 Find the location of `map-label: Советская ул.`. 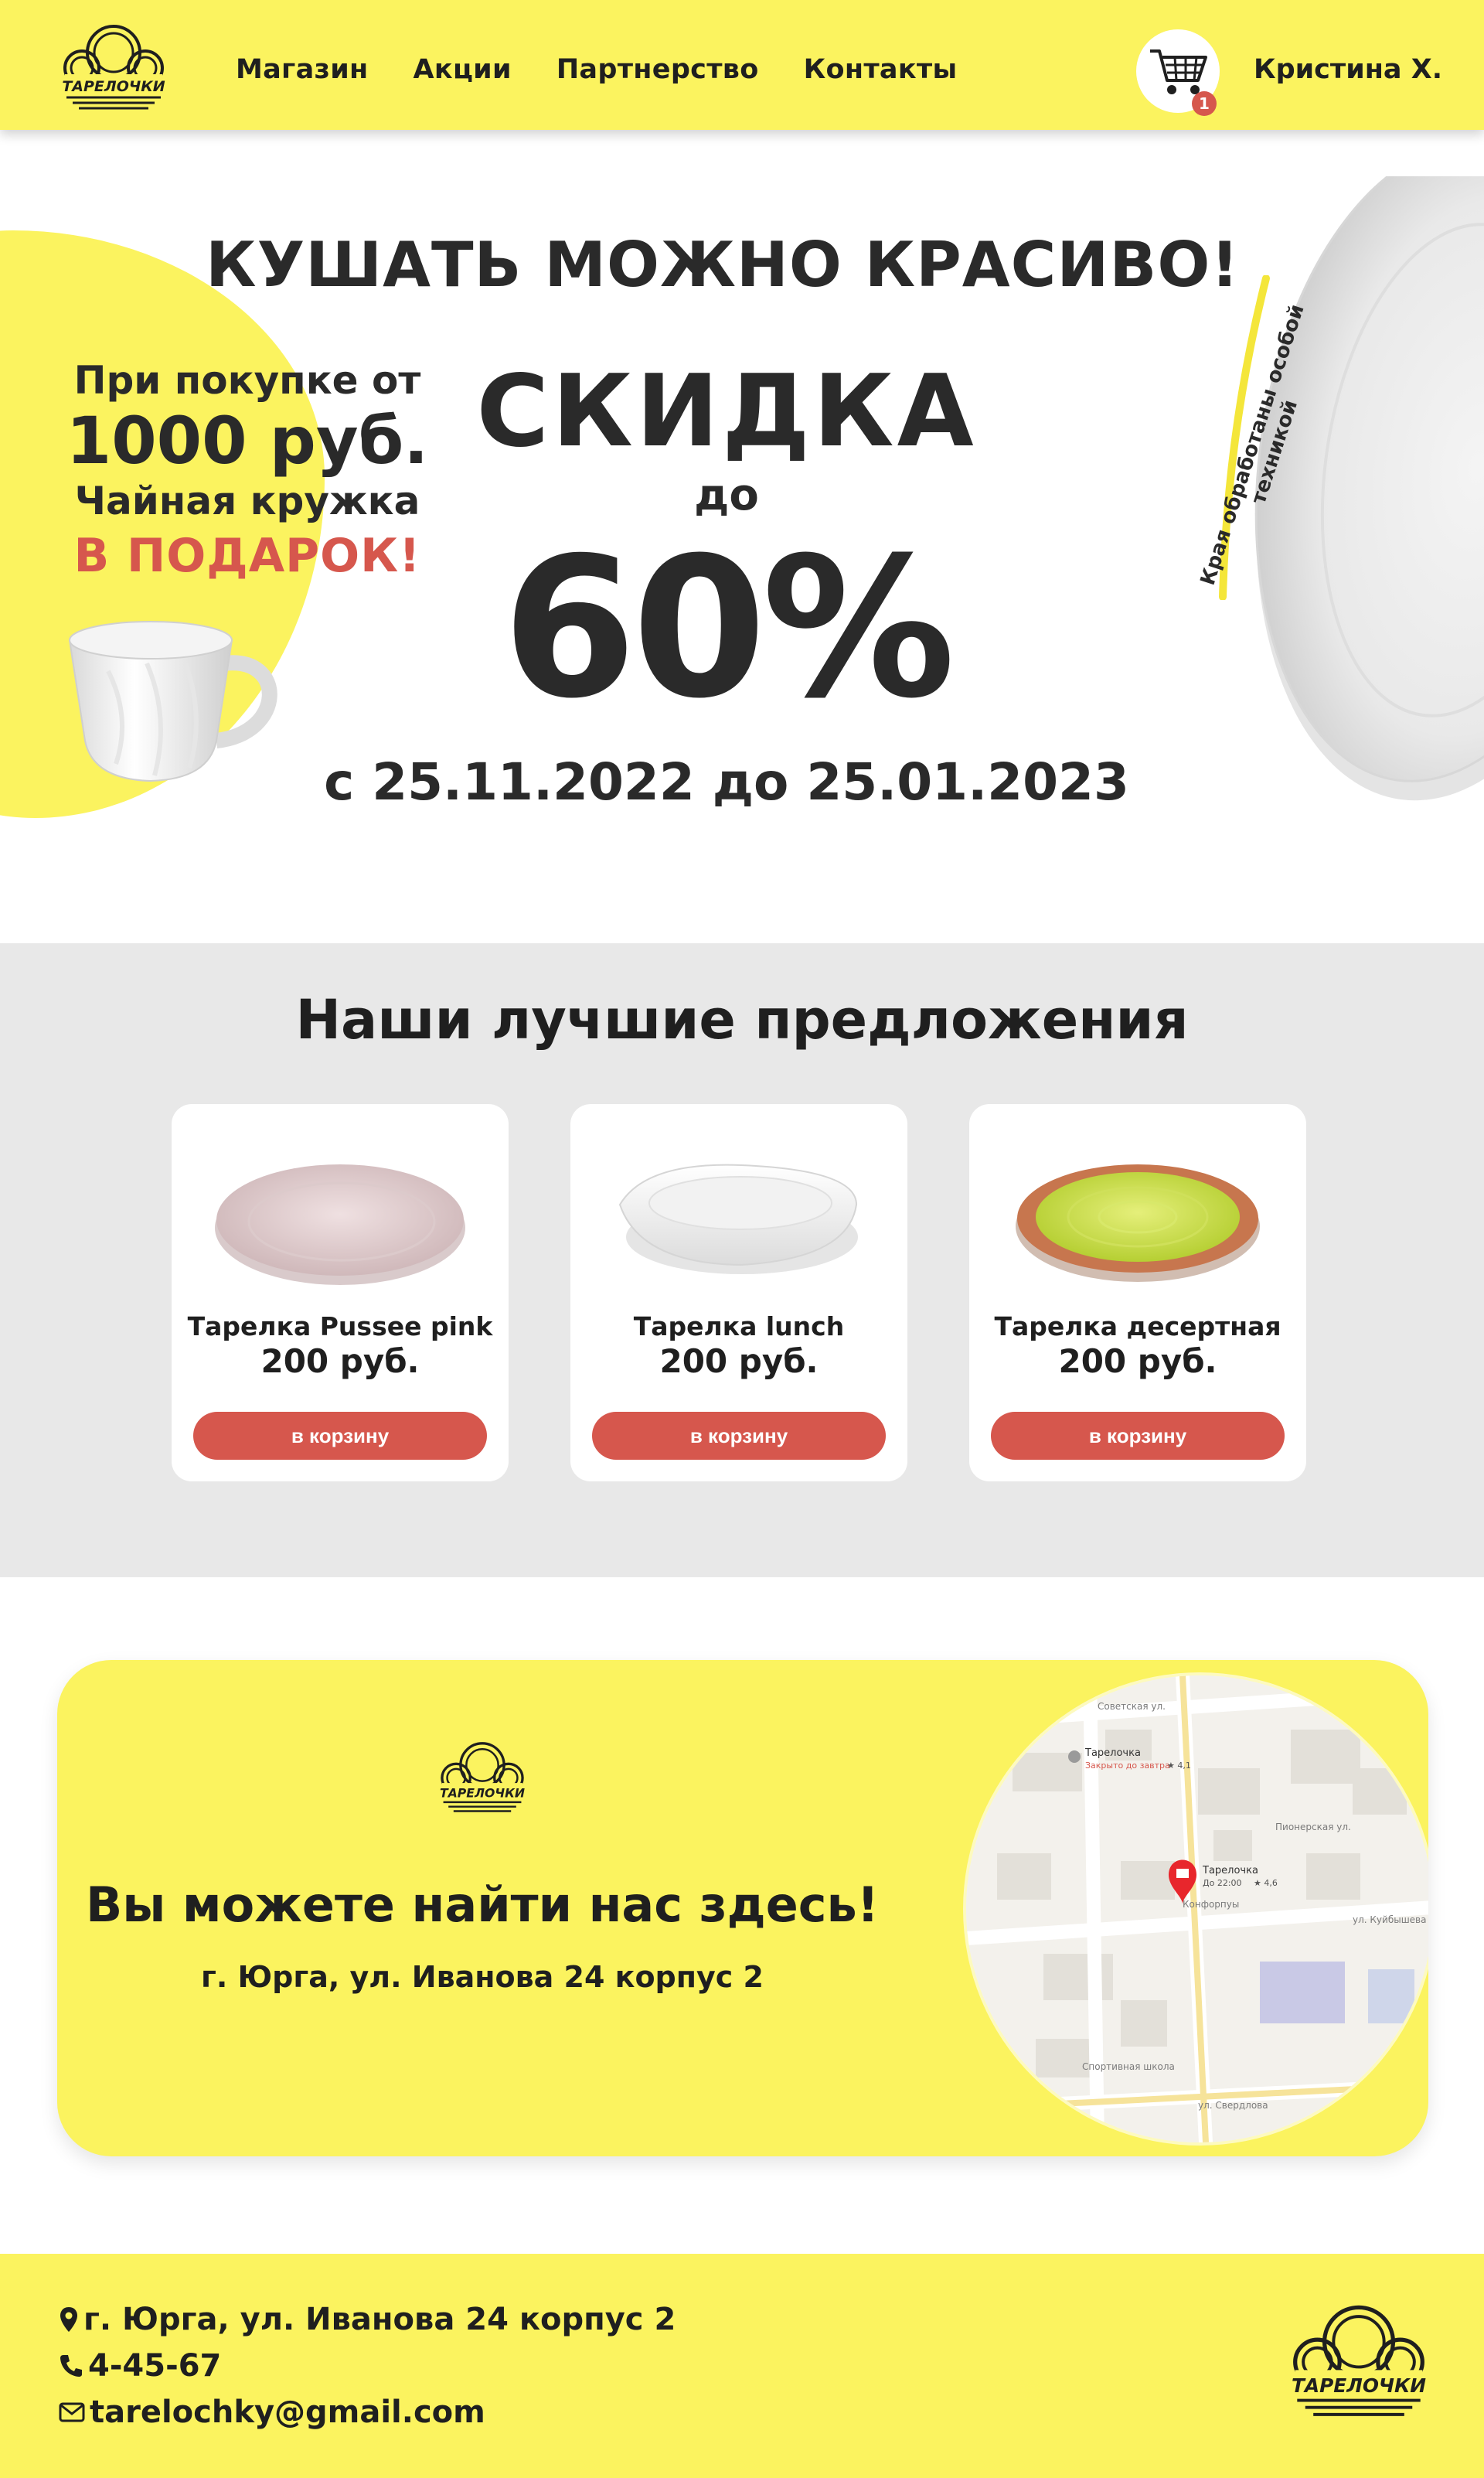

map-label: Советская ул. is located at coordinates (1132, 1707).